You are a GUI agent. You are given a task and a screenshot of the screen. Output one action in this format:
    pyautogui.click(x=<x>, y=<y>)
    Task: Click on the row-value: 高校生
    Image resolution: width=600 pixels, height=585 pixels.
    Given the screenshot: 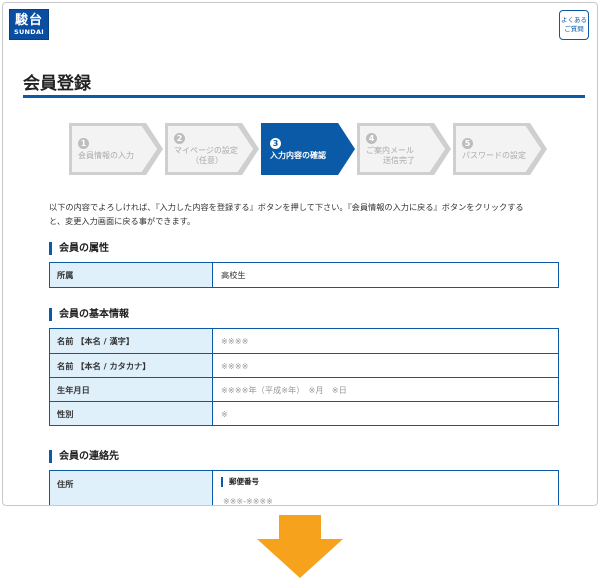 What is the action you would take?
    pyautogui.click(x=233, y=275)
    